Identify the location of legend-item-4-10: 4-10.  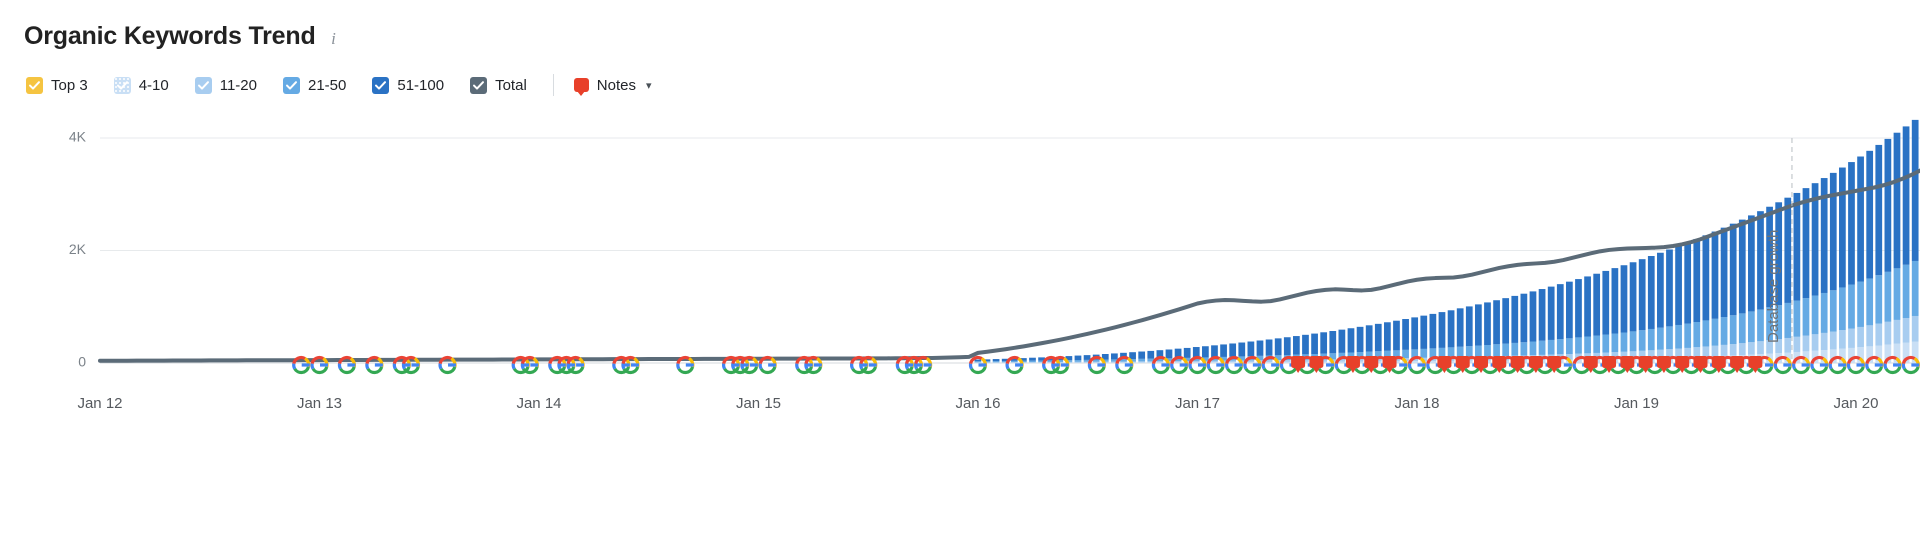
(141, 85).